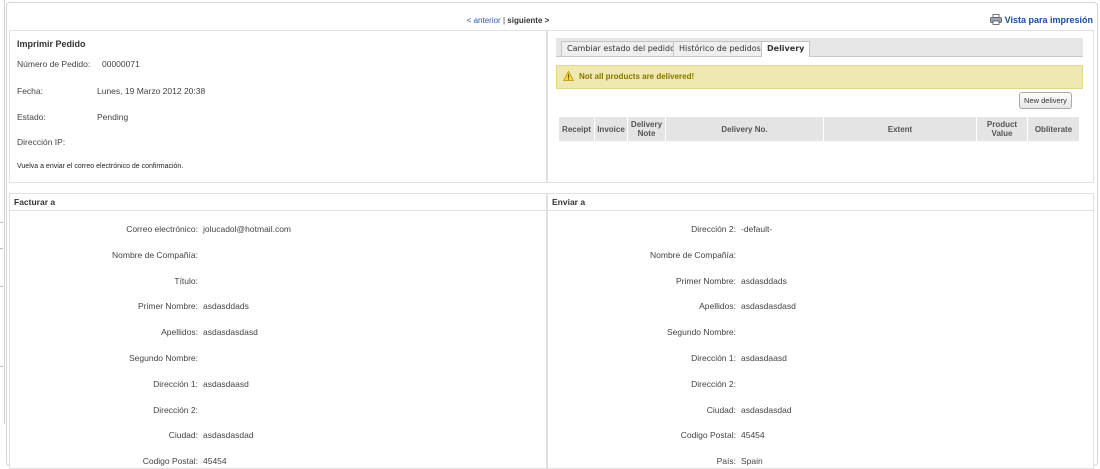 The width and height of the screenshot is (1100, 469). What do you see at coordinates (484, 20) in the screenshot?
I see `previous-order-link: < anterior` at bounding box center [484, 20].